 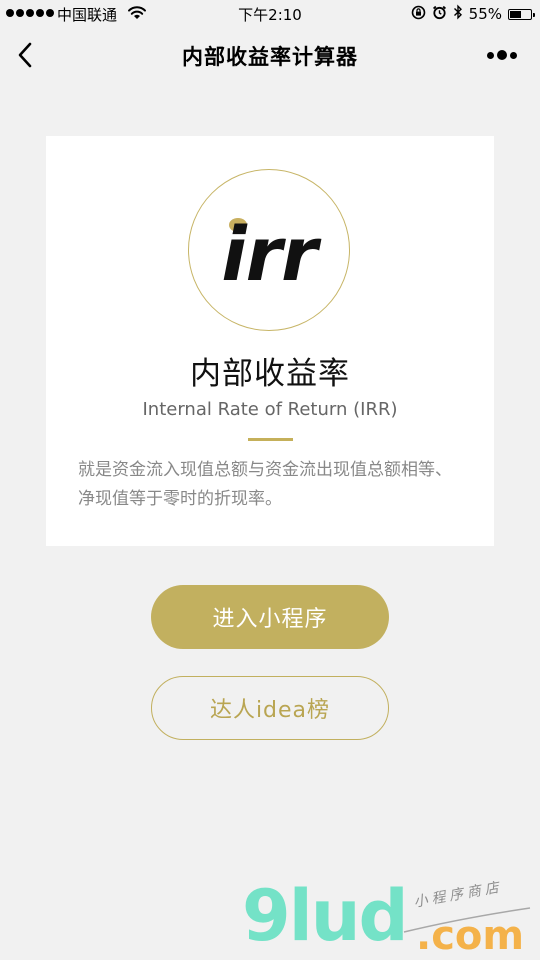 I want to click on navigation-bar: 内部收益率计算器, so click(x=270, y=55).